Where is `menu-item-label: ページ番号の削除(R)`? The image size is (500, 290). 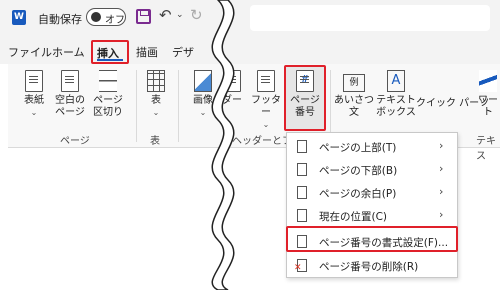 menu-item-label: ページ番号の削除(R) is located at coordinates (369, 267).